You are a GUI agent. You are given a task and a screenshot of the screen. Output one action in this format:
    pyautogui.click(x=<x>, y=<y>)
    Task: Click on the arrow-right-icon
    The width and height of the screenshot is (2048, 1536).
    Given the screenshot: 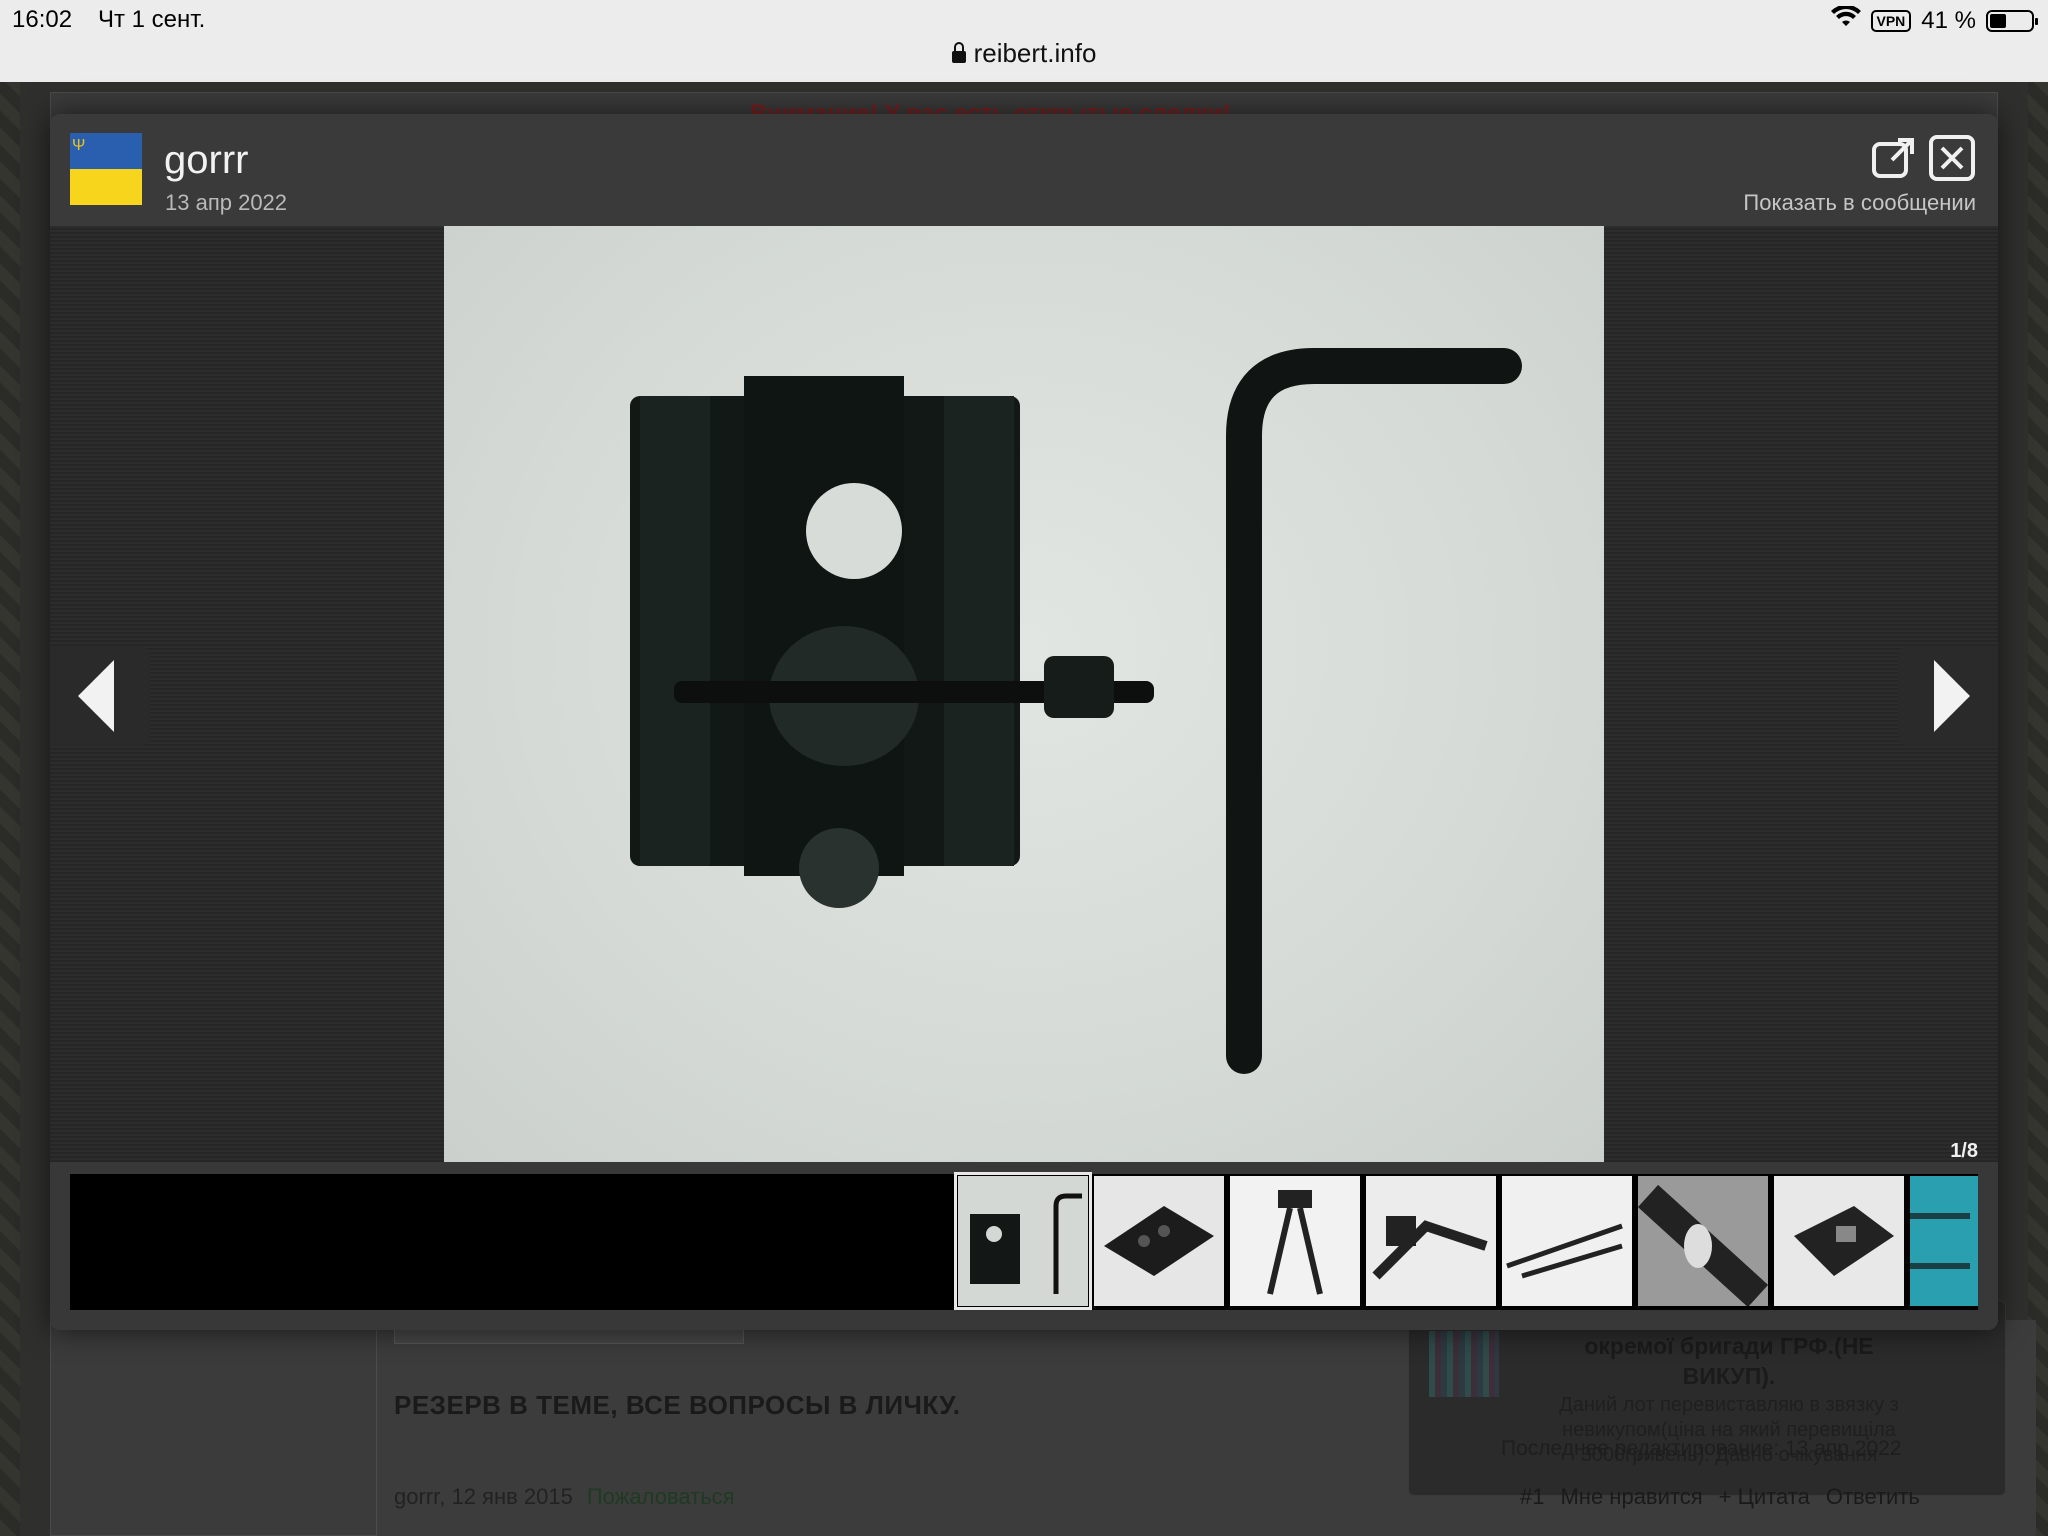 What is the action you would take?
    pyautogui.click(x=1952, y=696)
    